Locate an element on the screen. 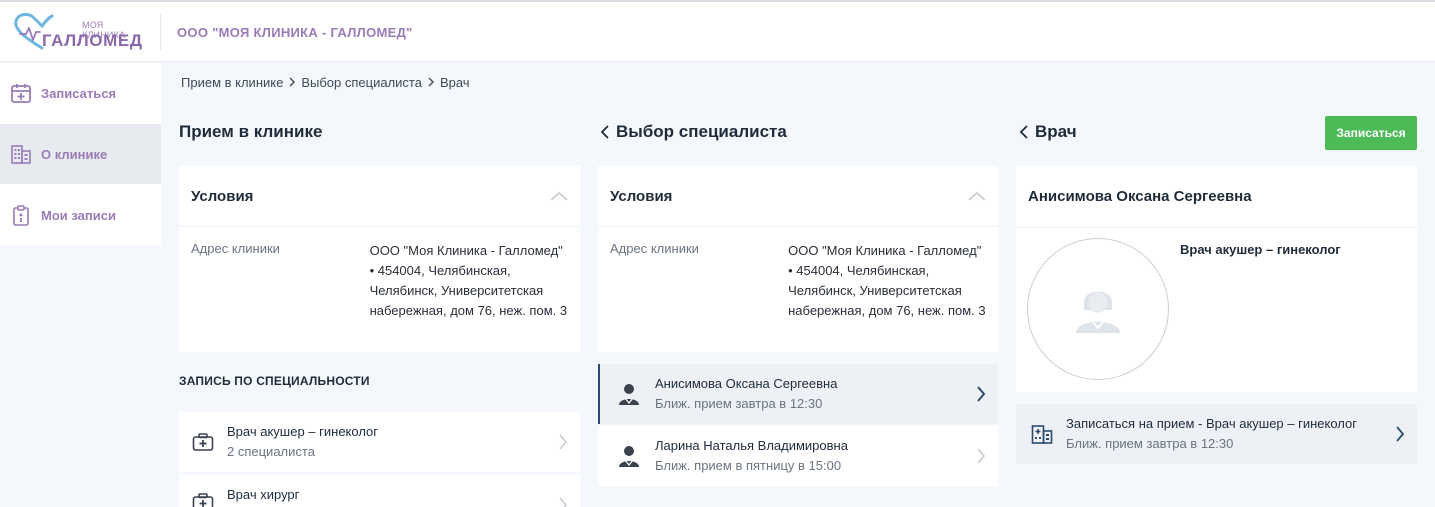  clinic-logo: МОЯ КЛИНИКА ГАЛЛОМЕД is located at coordinates (79, 33).